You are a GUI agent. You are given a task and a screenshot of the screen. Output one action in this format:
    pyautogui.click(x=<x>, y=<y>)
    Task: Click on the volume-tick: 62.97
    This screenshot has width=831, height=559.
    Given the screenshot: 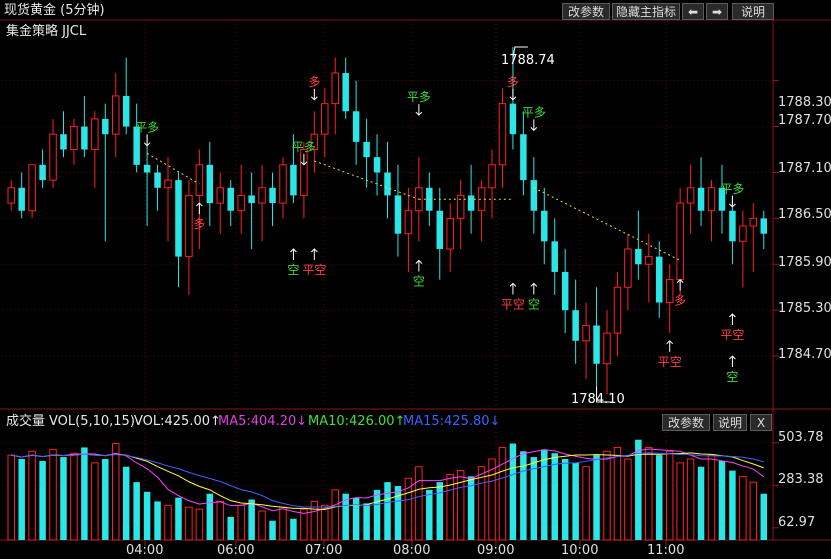 What is the action you would take?
    pyautogui.click(x=797, y=522)
    